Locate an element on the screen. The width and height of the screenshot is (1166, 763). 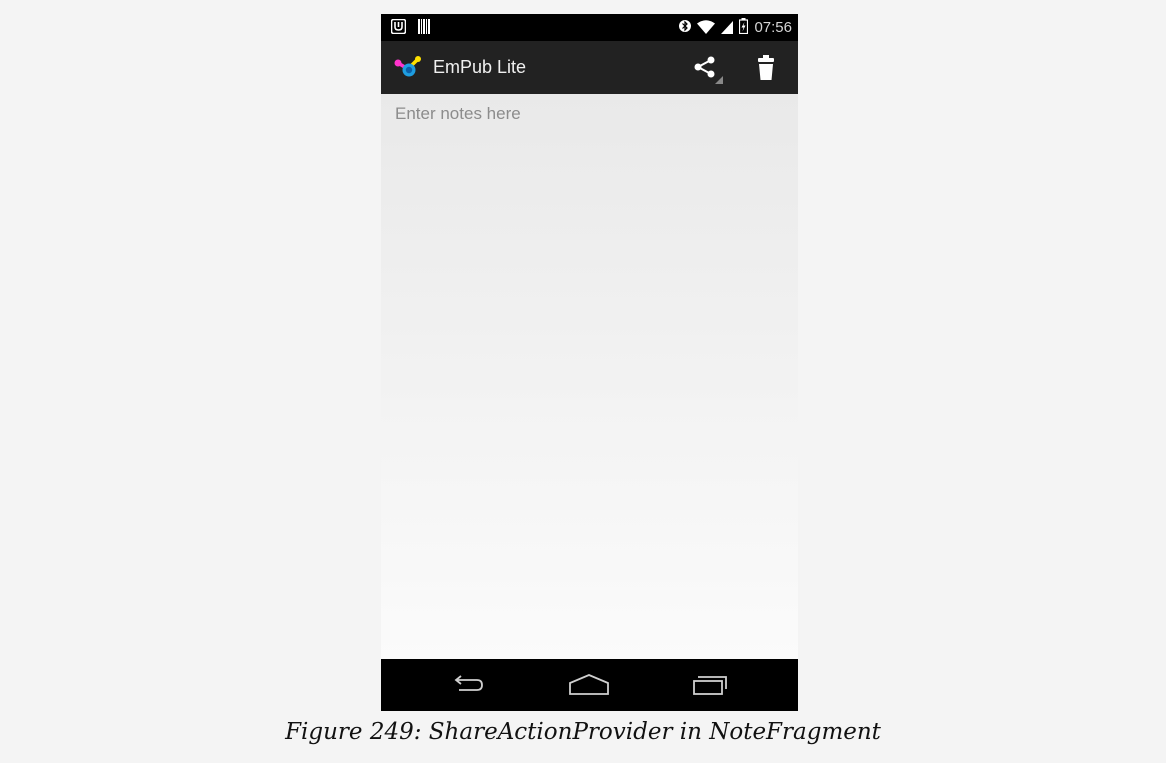
recents-button is located at coordinates (709, 685).